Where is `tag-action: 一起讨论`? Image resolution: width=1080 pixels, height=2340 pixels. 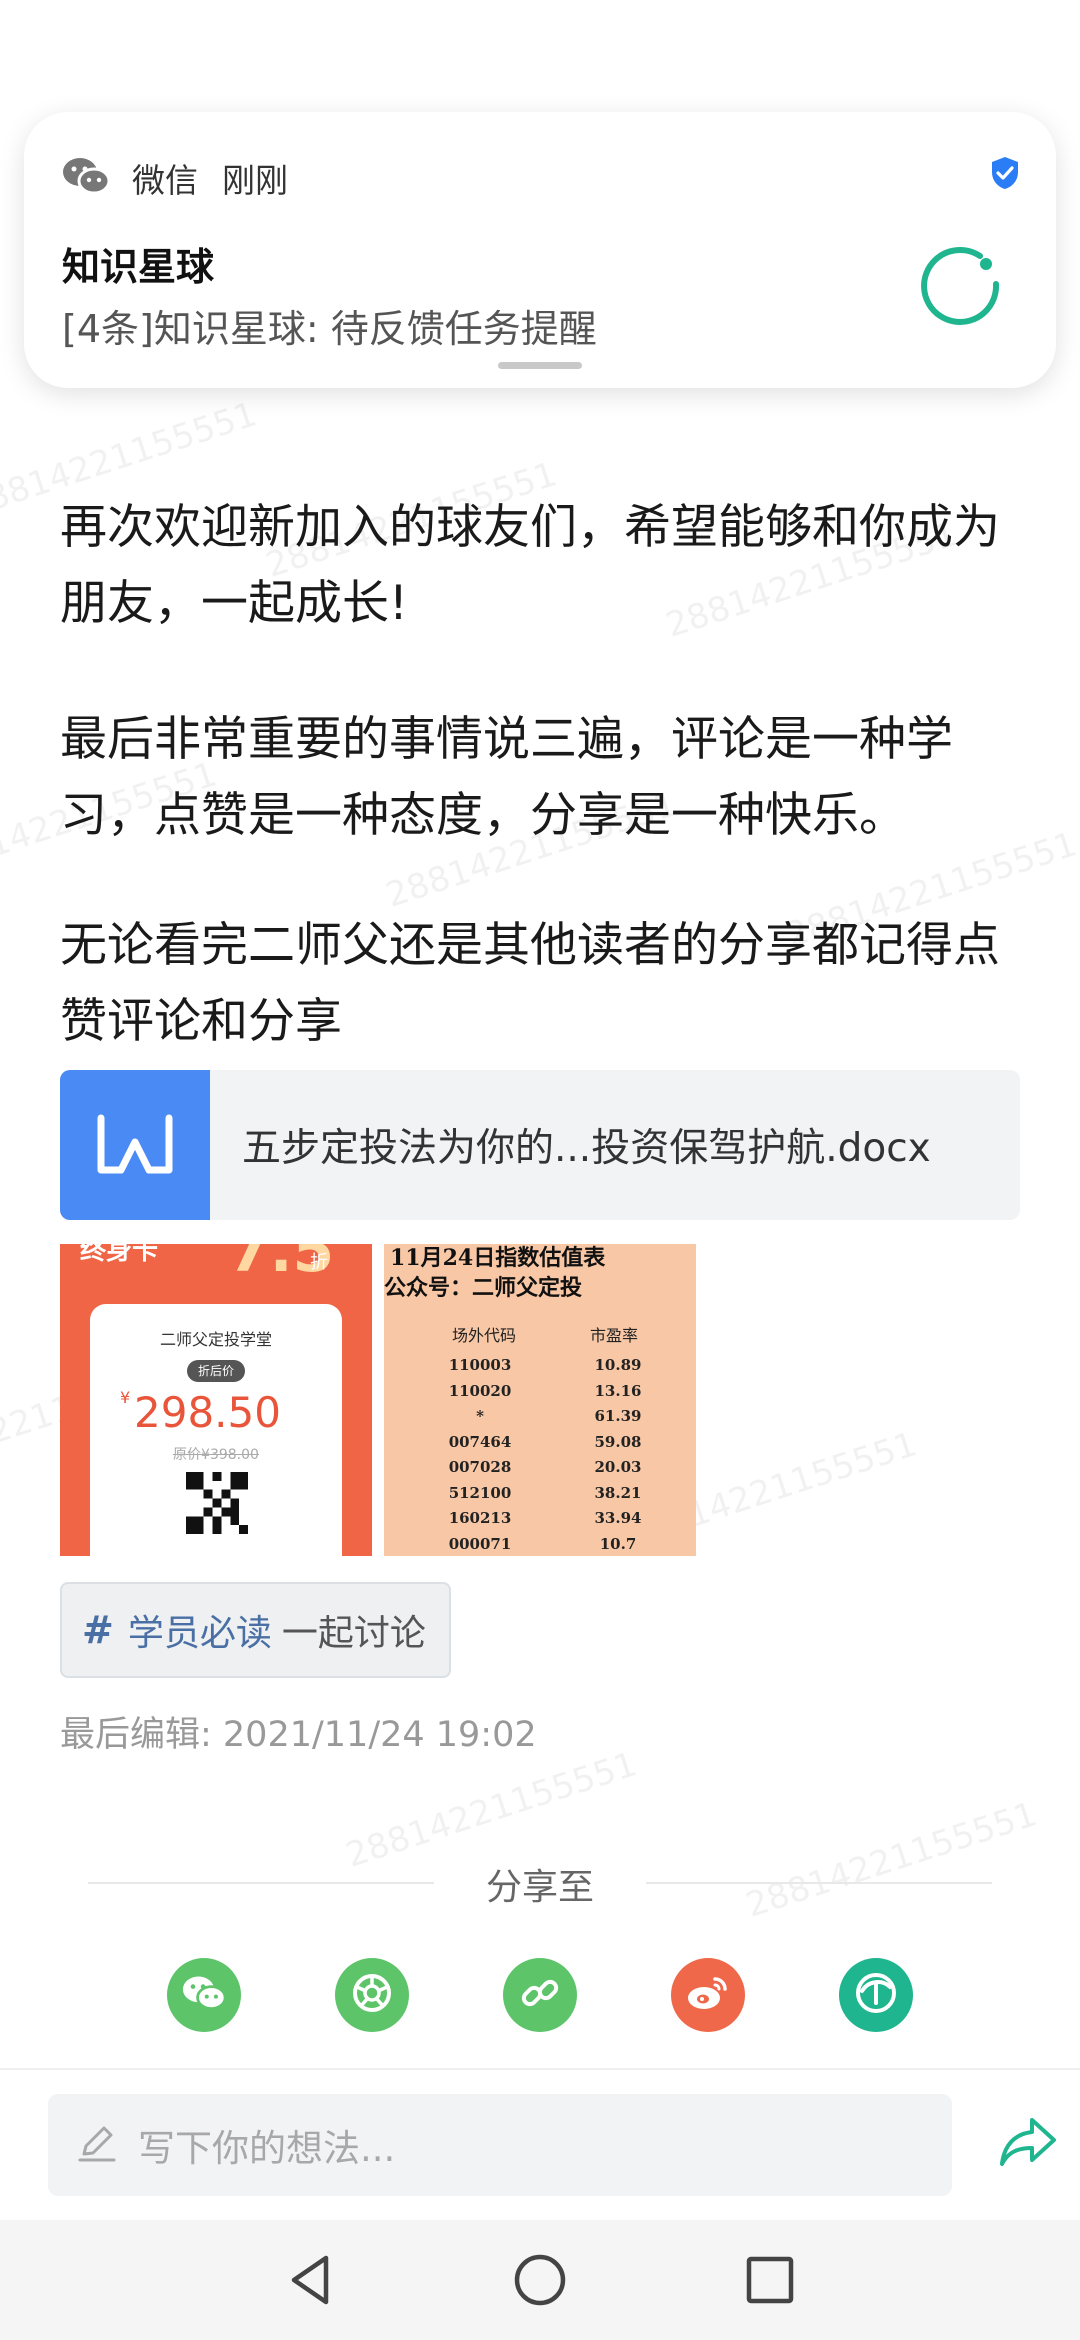
tag-action: 一起讨论 is located at coordinates (353, 1633).